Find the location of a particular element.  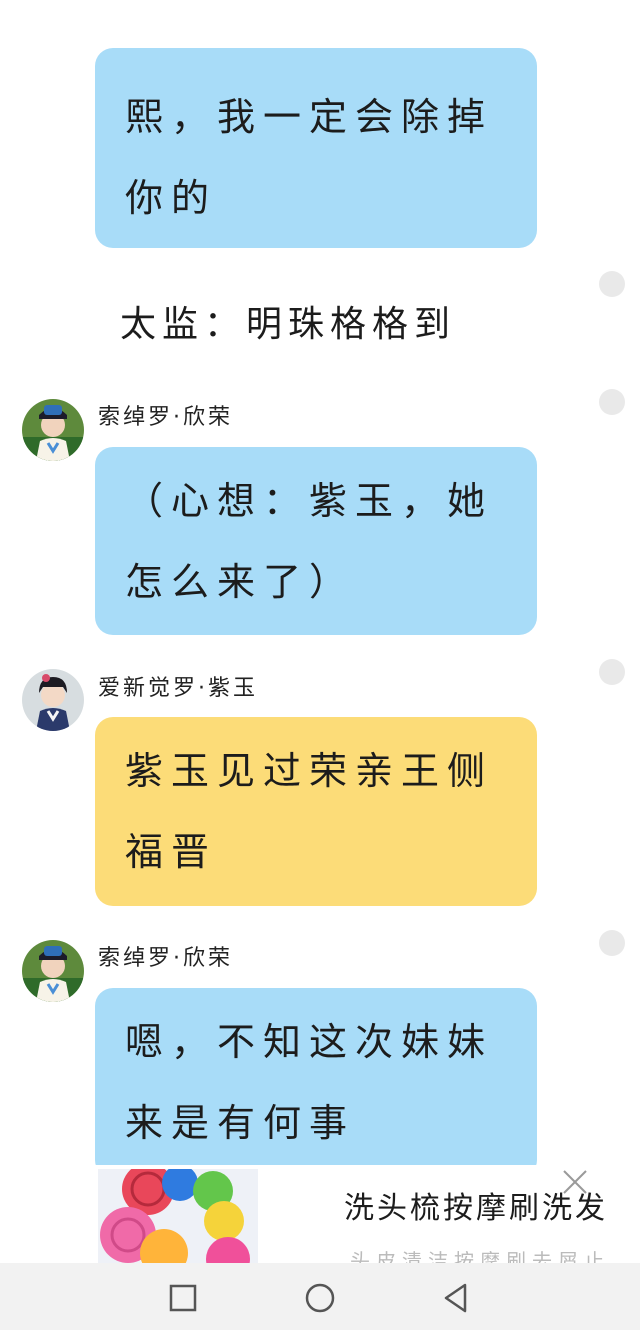

message-line: 怎么来了） is located at coordinates (240, 582).